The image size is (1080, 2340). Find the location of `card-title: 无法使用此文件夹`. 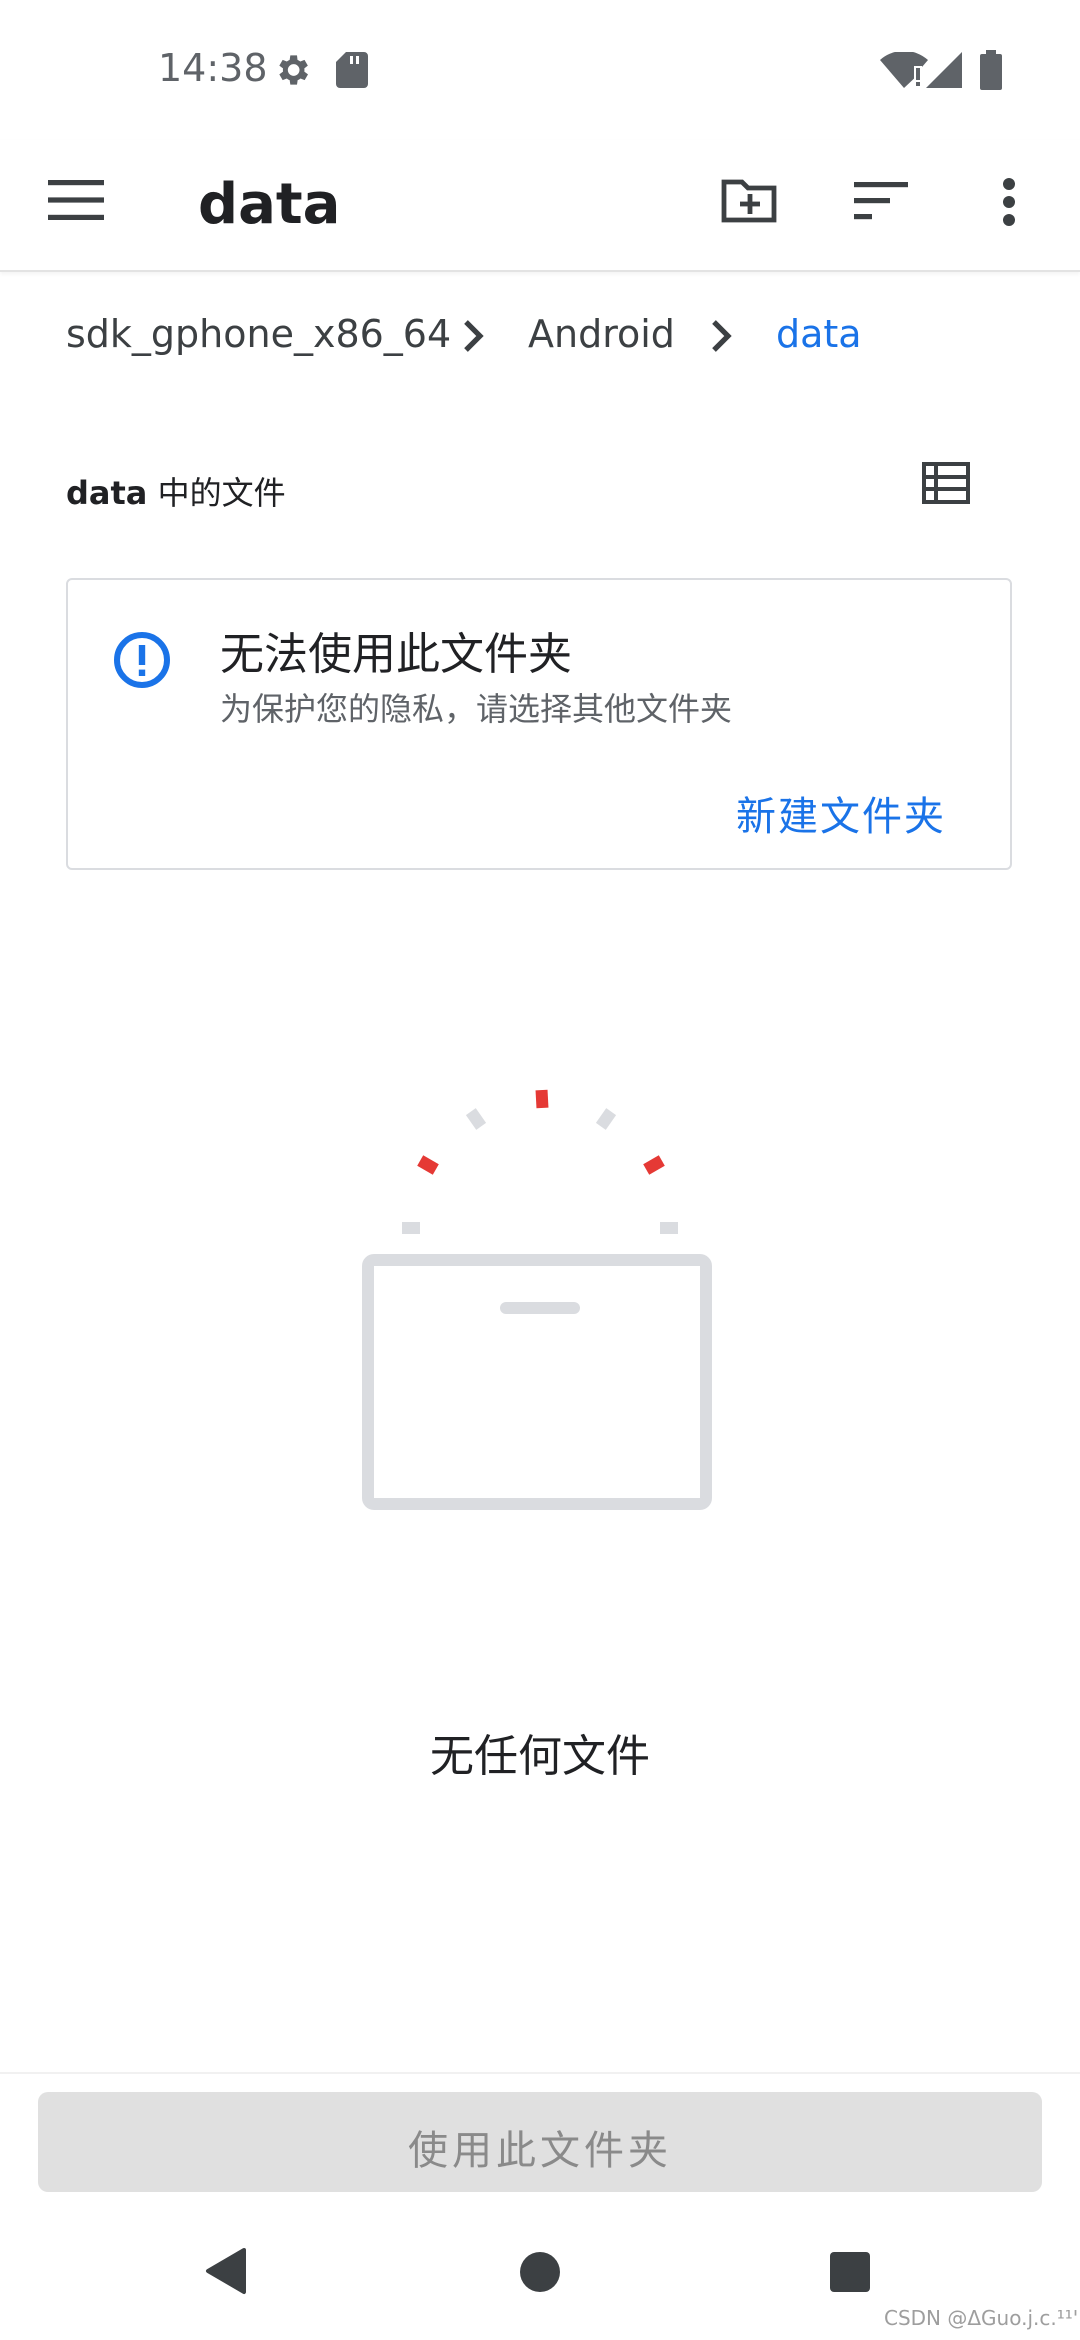

card-title: 无法使用此文件夹 is located at coordinates (396, 654).